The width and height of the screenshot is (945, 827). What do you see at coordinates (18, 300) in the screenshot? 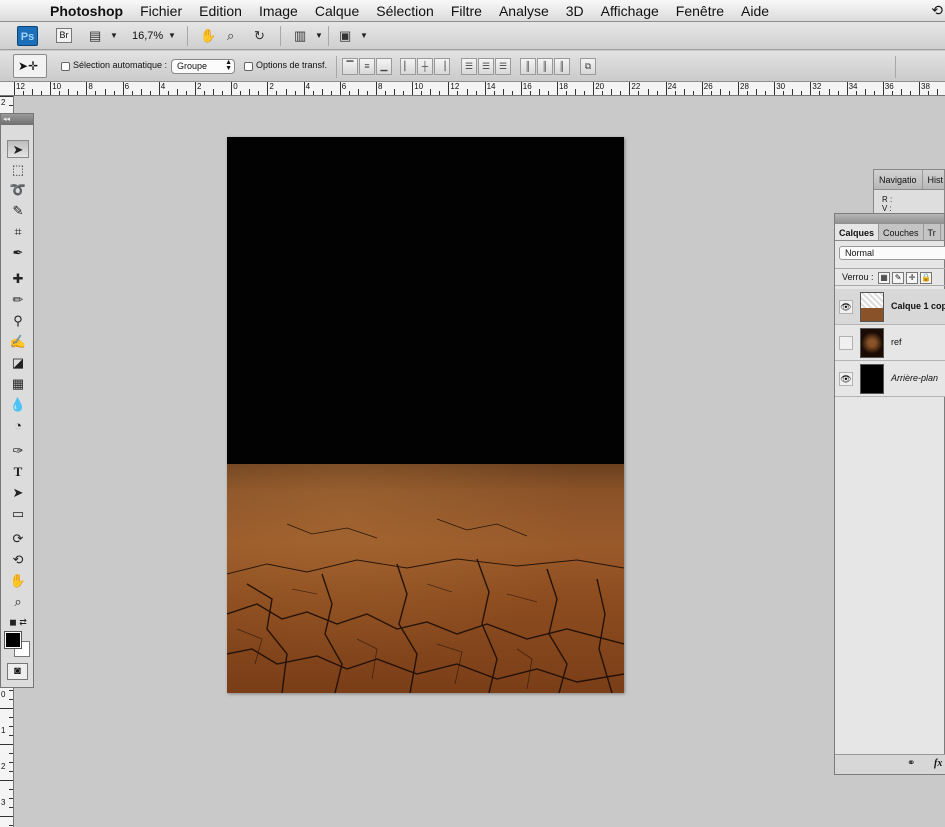
I see `brush-tool-icon: ✏` at bounding box center [18, 300].